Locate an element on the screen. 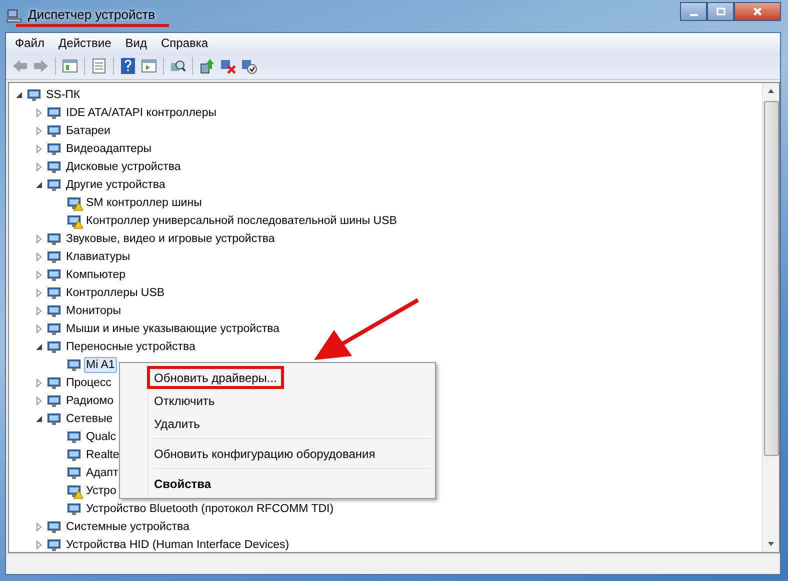 The width and height of the screenshot is (788, 581). menu-item: Свойства is located at coordinates (182, 483).